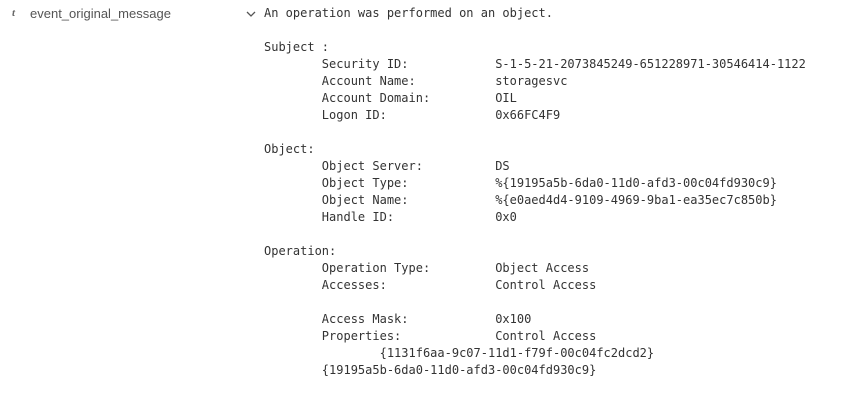 The height and width of the screenshot is (415, 864). I want to click on chevron-down-icon, so click(251, 14).